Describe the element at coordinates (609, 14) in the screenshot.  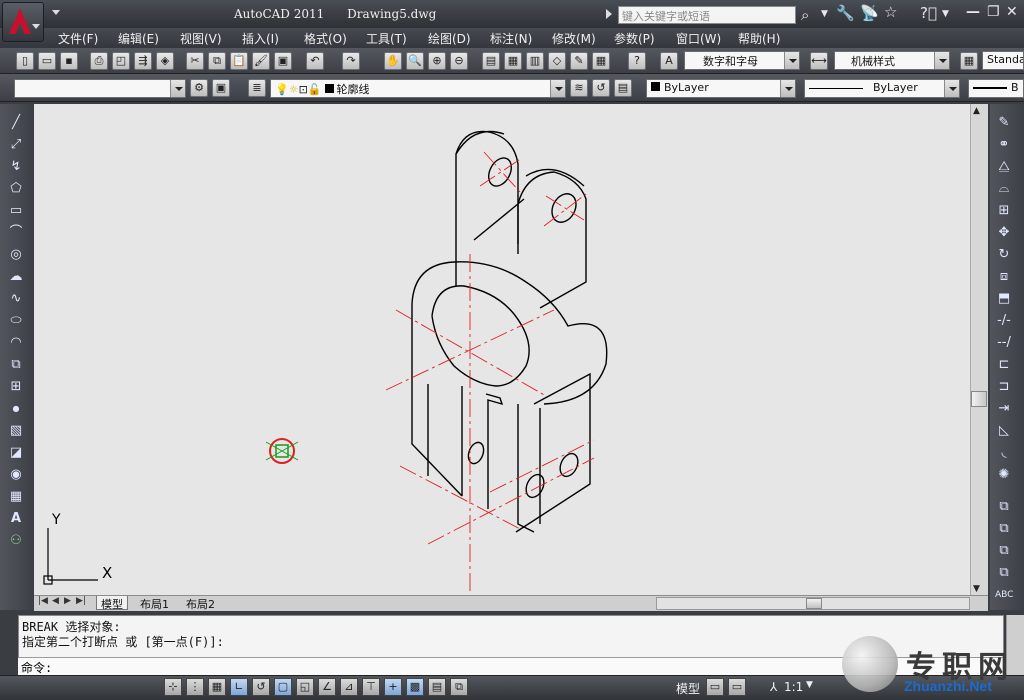
I see `search-expand-icon` at that location.